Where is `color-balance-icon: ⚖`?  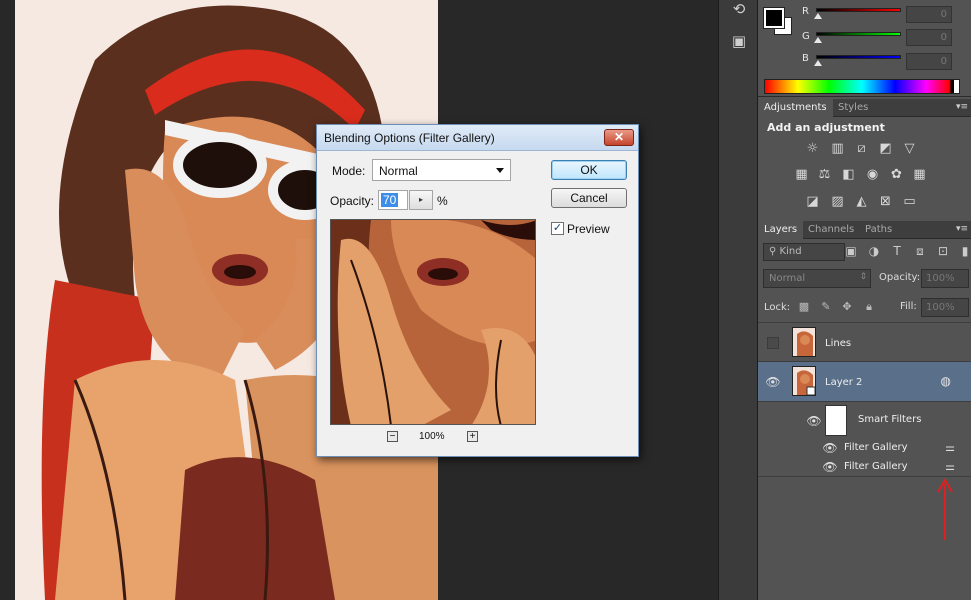
color-balance-icon: ⚖ is located at coordinates (824, 174).